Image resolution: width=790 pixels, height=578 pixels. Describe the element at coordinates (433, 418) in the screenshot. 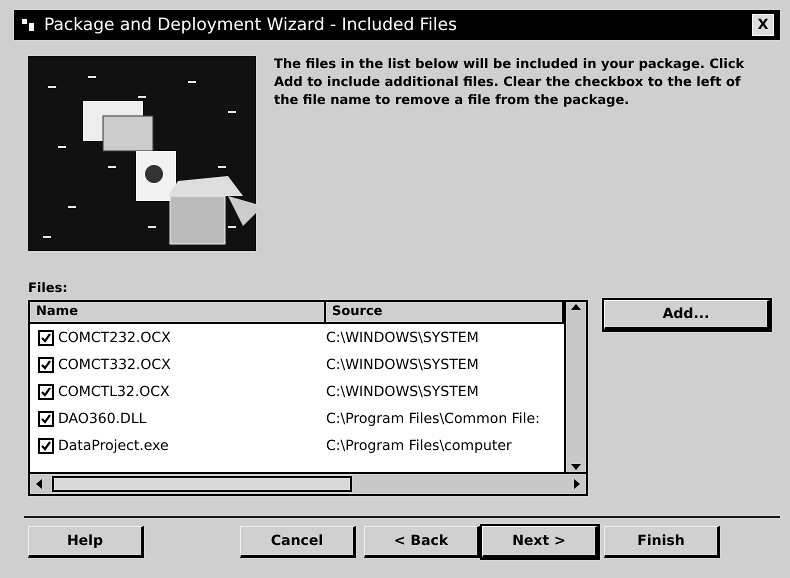

I see `table-cell-text: C:\Program Files\Common File:` at that location.